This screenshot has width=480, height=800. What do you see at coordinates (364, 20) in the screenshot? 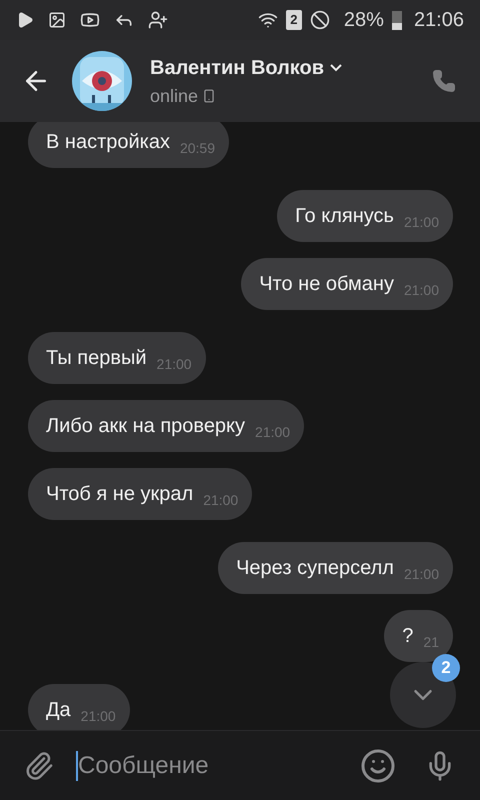
I see `battery-percent: 28%` at bounding box center [364, 20].